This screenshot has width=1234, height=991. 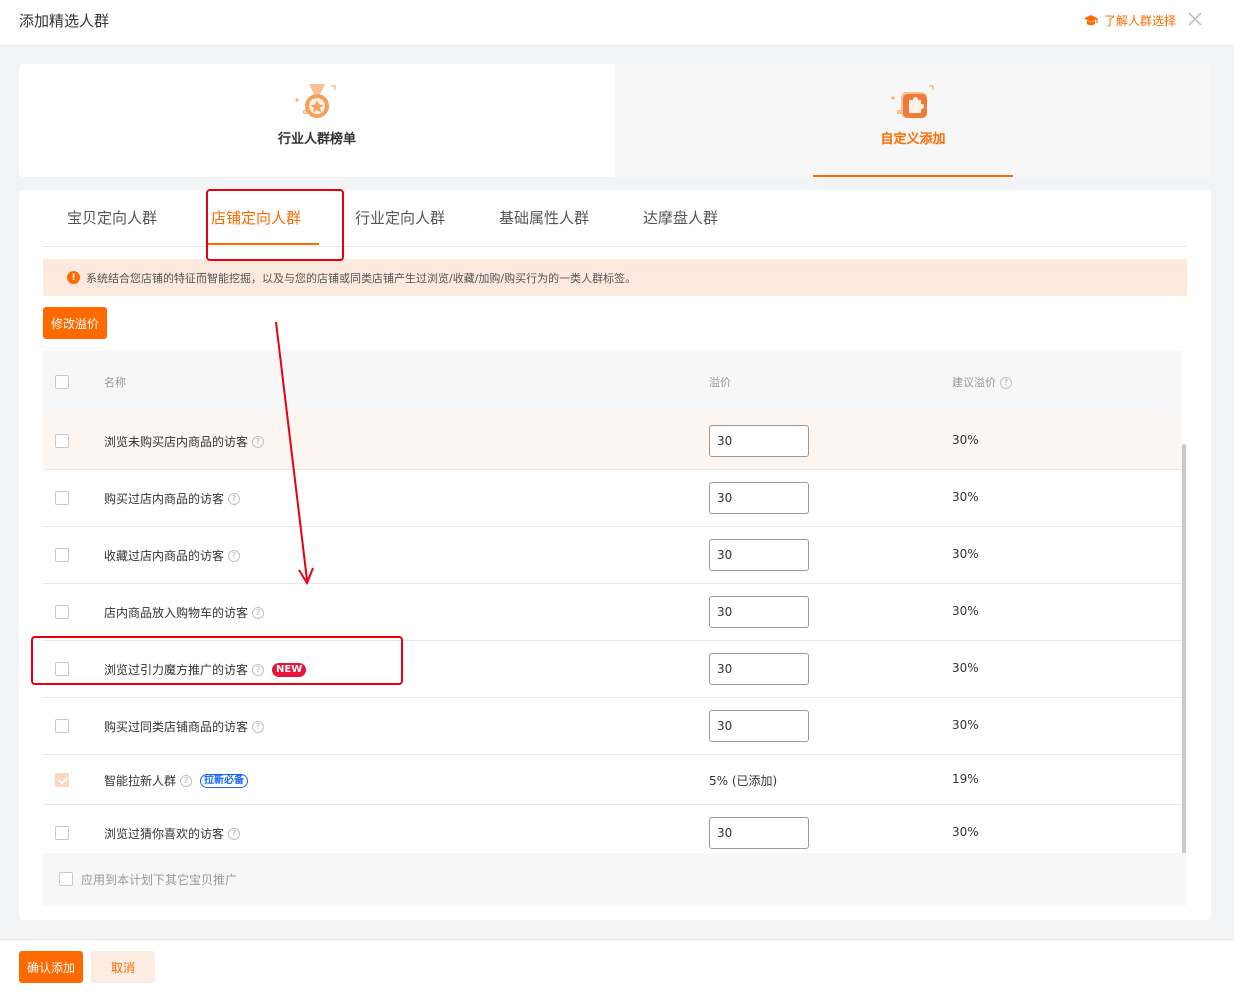 I want to click on crowd-name: 浏览未购买店内商品的访客?, so click(x=184, y=441).